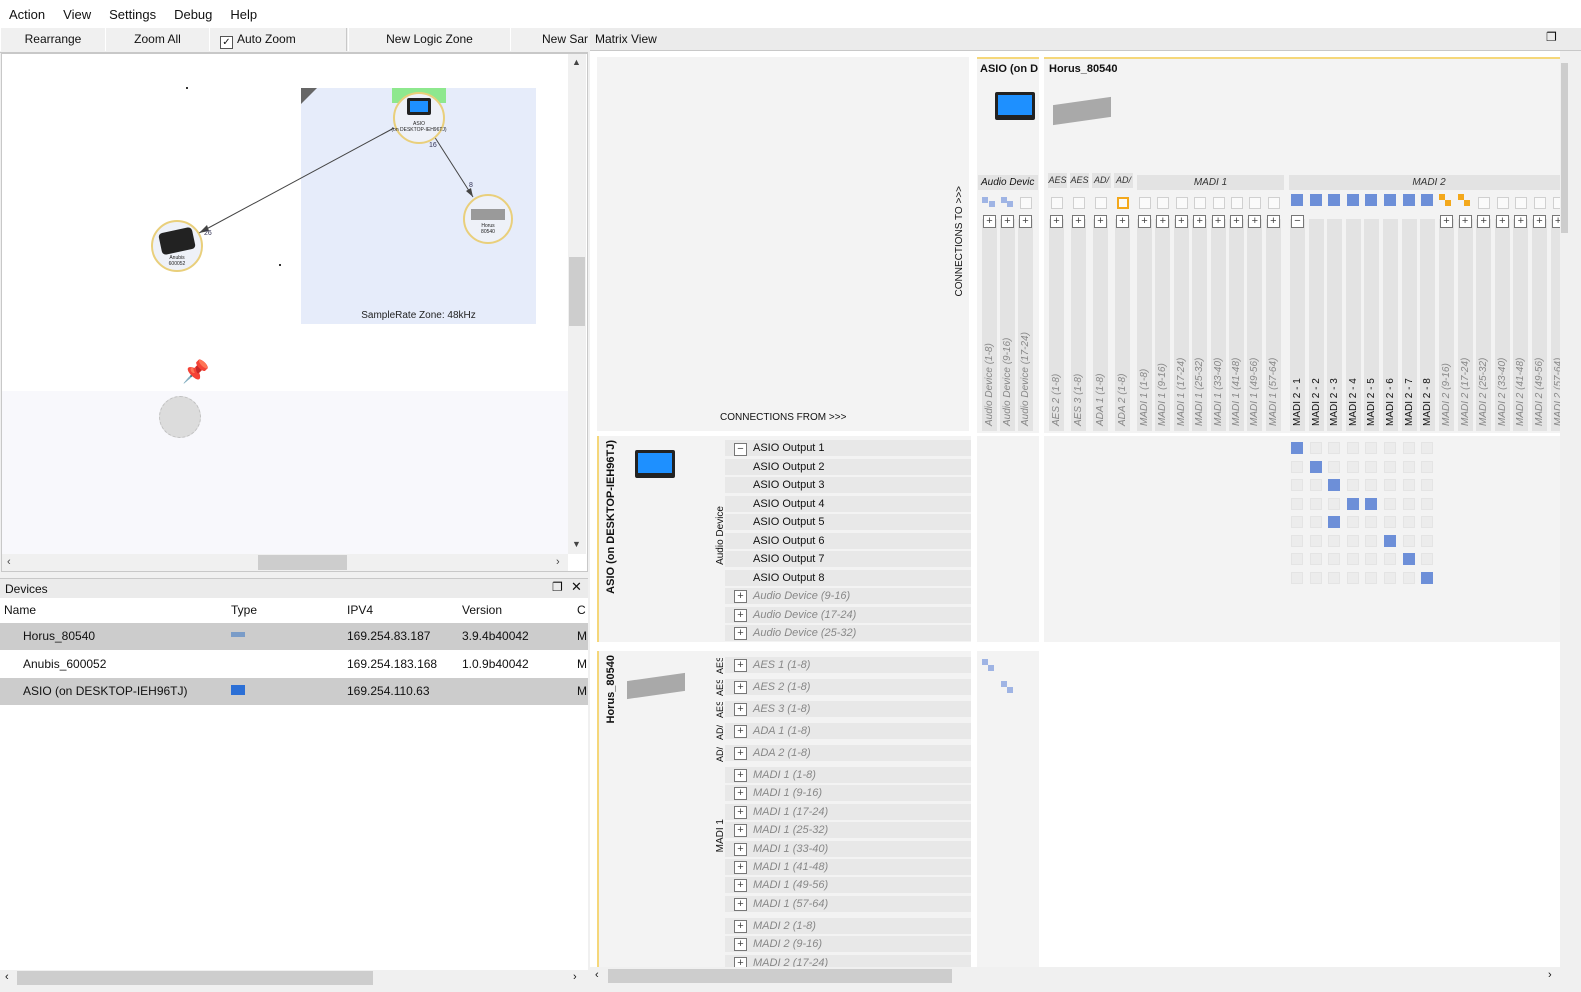 The width and height of the screenshot is (1581, 992). What do you see at coordinates (576, 587) in the screenshot?
I see `close-icon: ✕` at bounding box center [576, 587].